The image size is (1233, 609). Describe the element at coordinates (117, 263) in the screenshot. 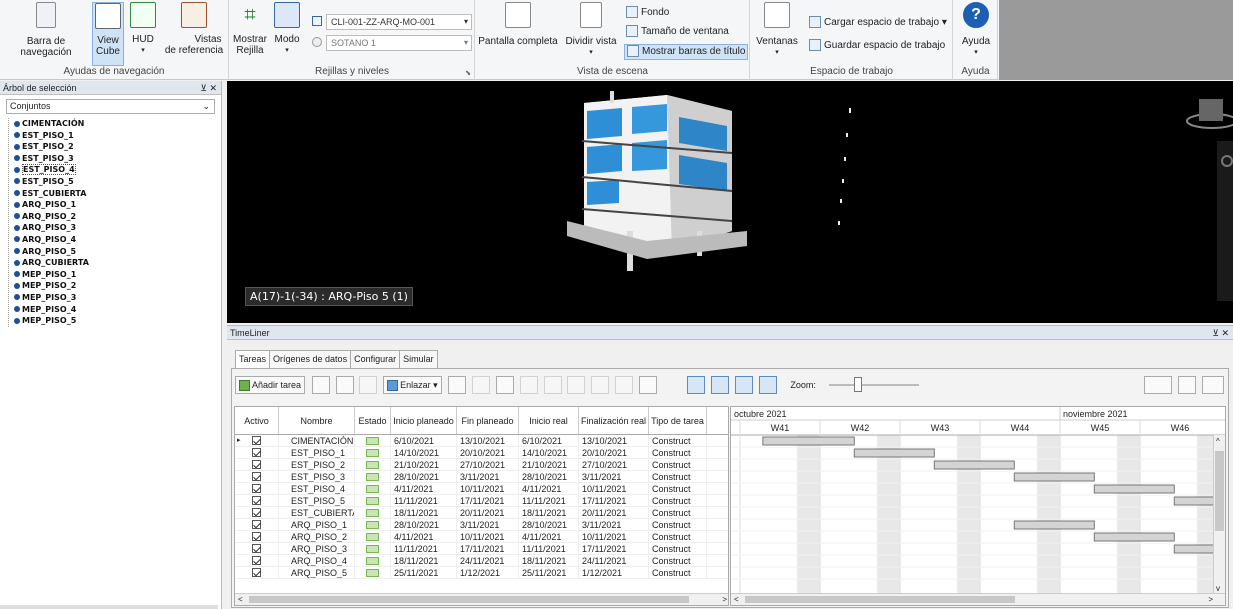

I see `tree-item: ARQ_CUBIERTA` at that location.